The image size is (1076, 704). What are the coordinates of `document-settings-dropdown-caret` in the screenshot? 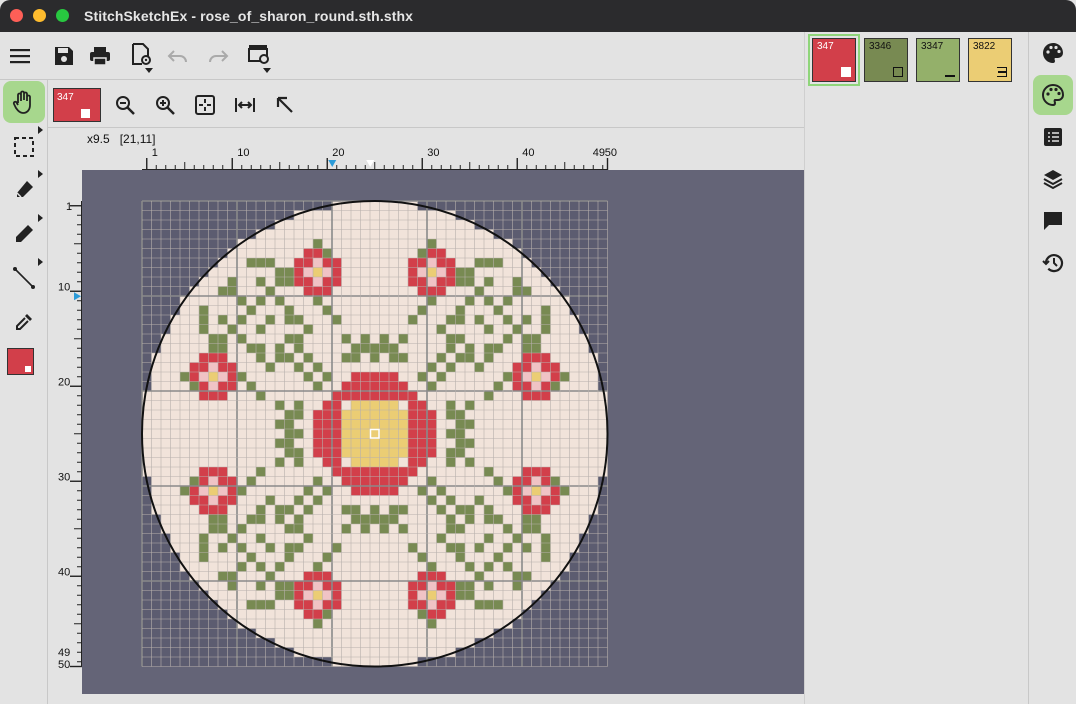 It's located at (149, 70).